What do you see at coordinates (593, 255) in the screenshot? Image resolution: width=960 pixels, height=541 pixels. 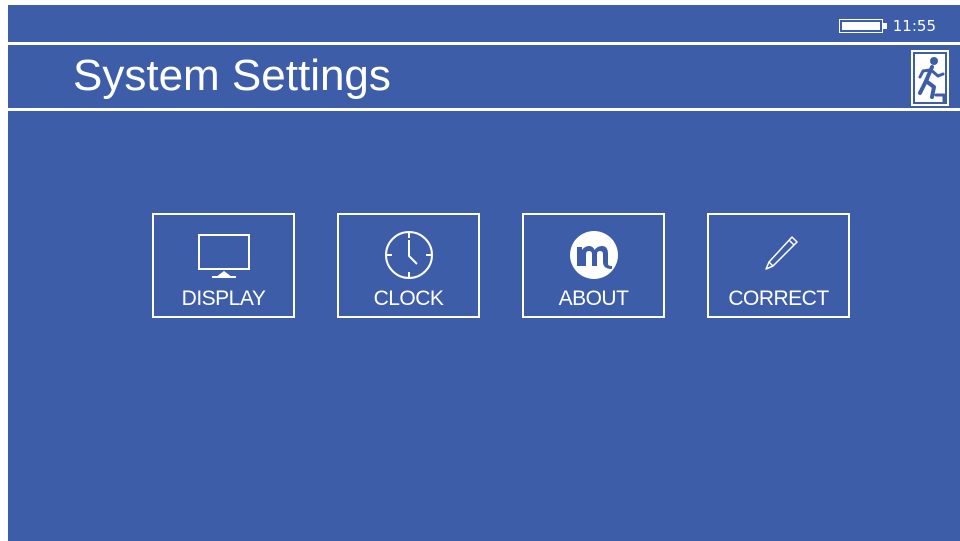 I see `logo-icon` at bounding box center [593, 255].